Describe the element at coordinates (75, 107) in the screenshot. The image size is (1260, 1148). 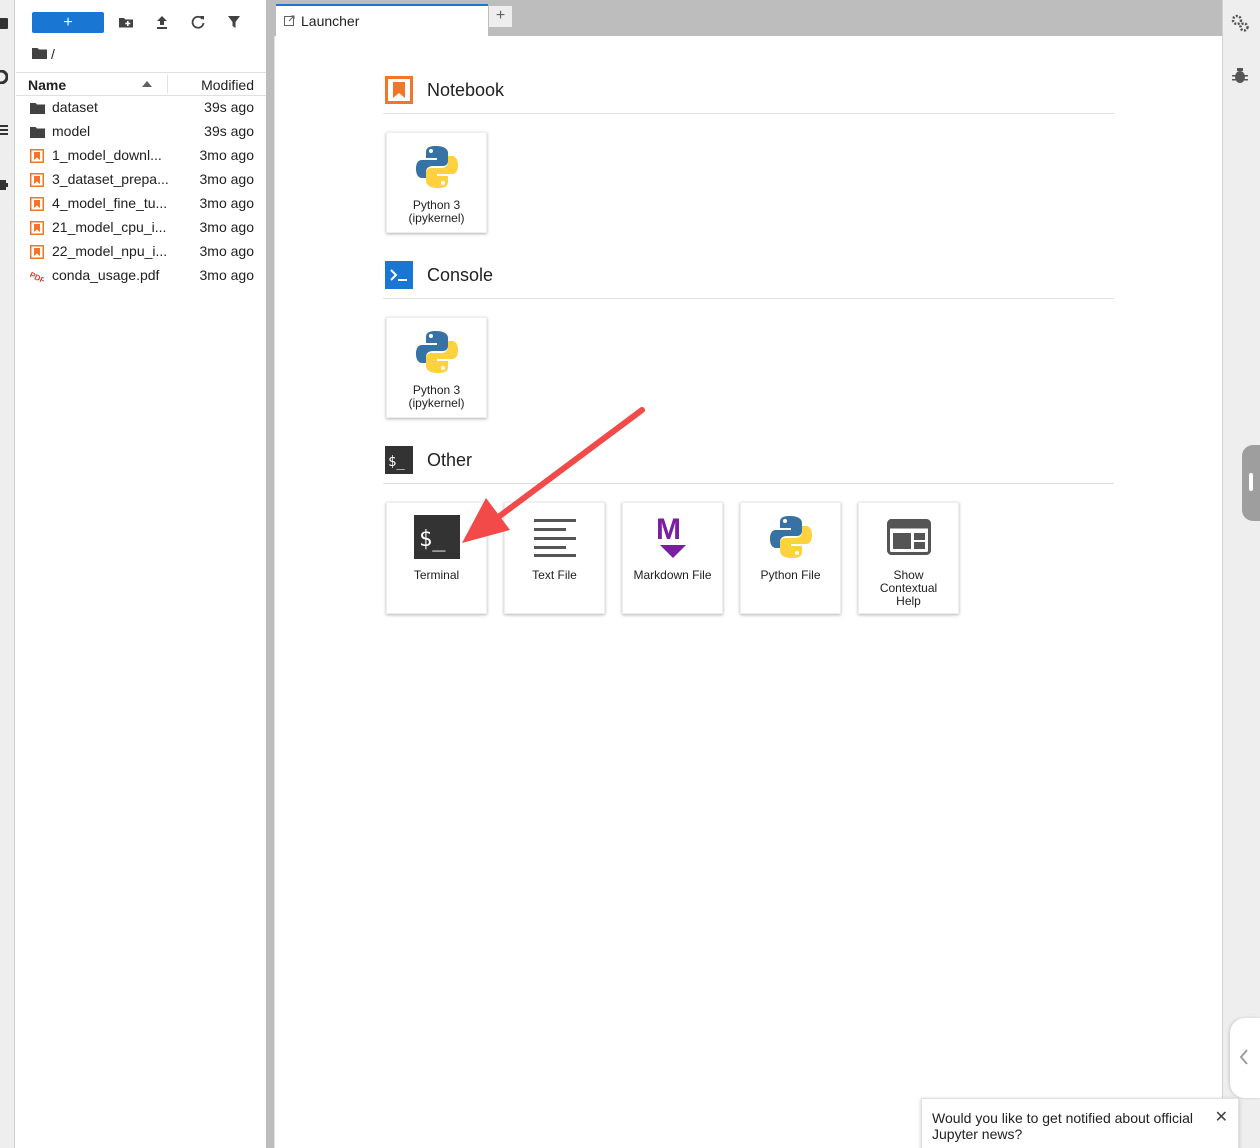
I see `file-name: dataset` at that location.